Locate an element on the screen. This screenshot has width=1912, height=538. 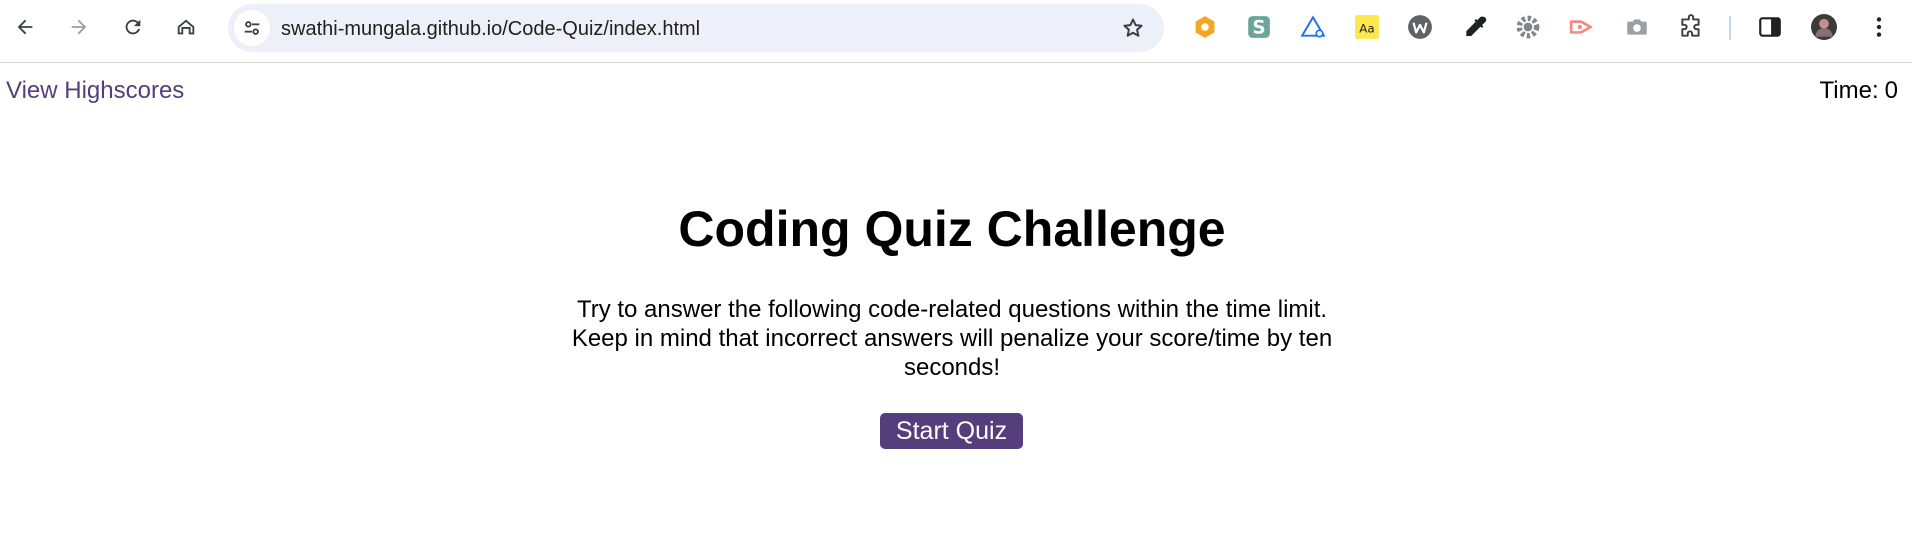
page-title: Coding Quiz Challenge is located at coordinates (952, 229).